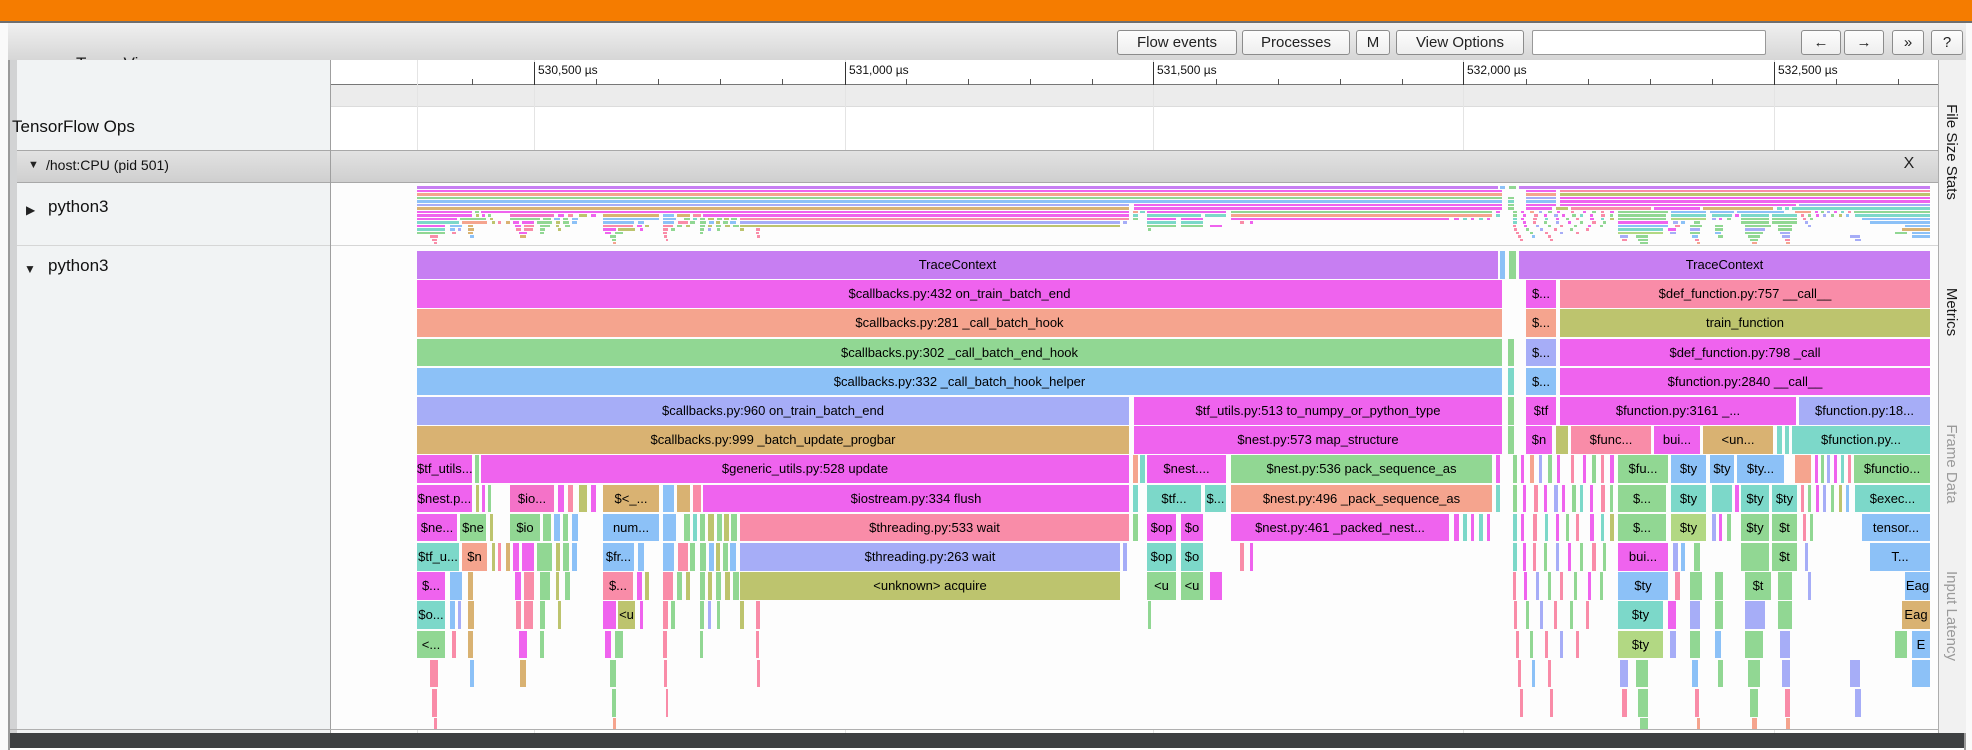 The height and width of the screenshot is (750, 1972). What do you see at coordinates (1649, 42) in the screenshot?
I see `search-input` at bounding box center [1649, 42].